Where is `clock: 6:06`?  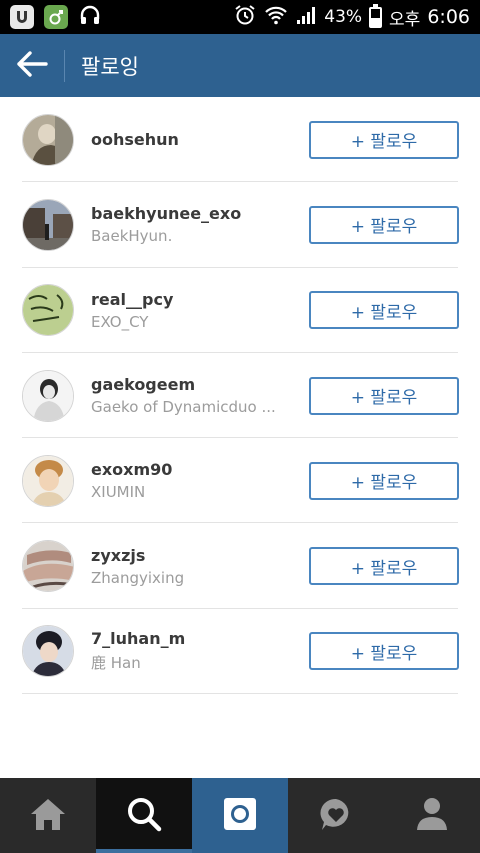 clock: 6:06 is located at coordinates (448, 17).